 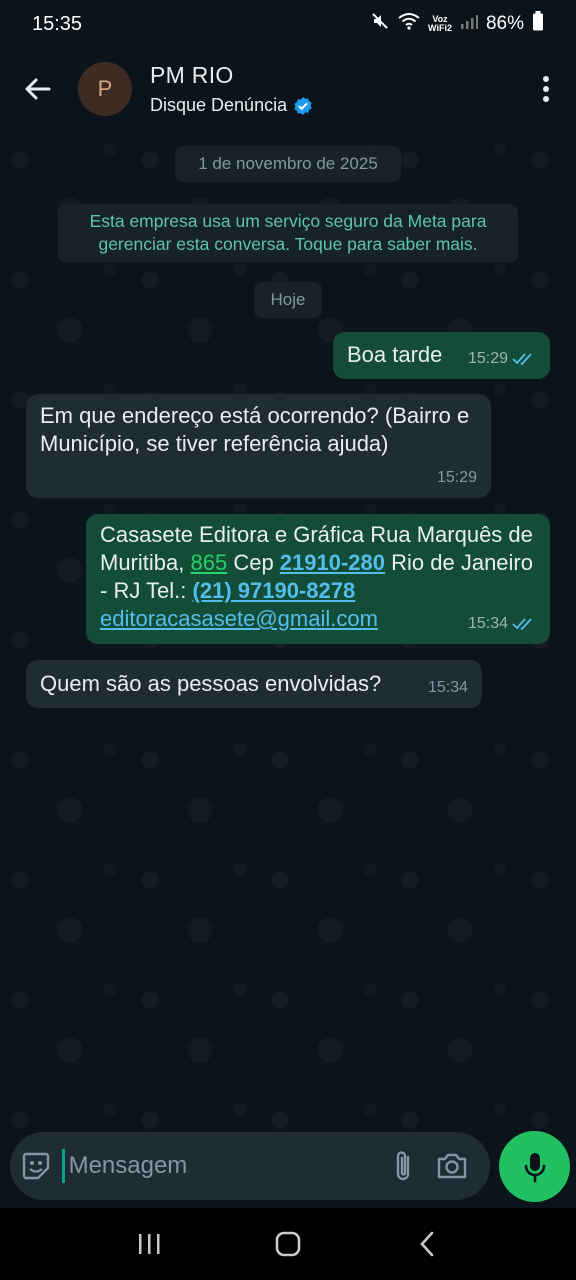 I want to click on message-composer, so click(x=250, y=1166).